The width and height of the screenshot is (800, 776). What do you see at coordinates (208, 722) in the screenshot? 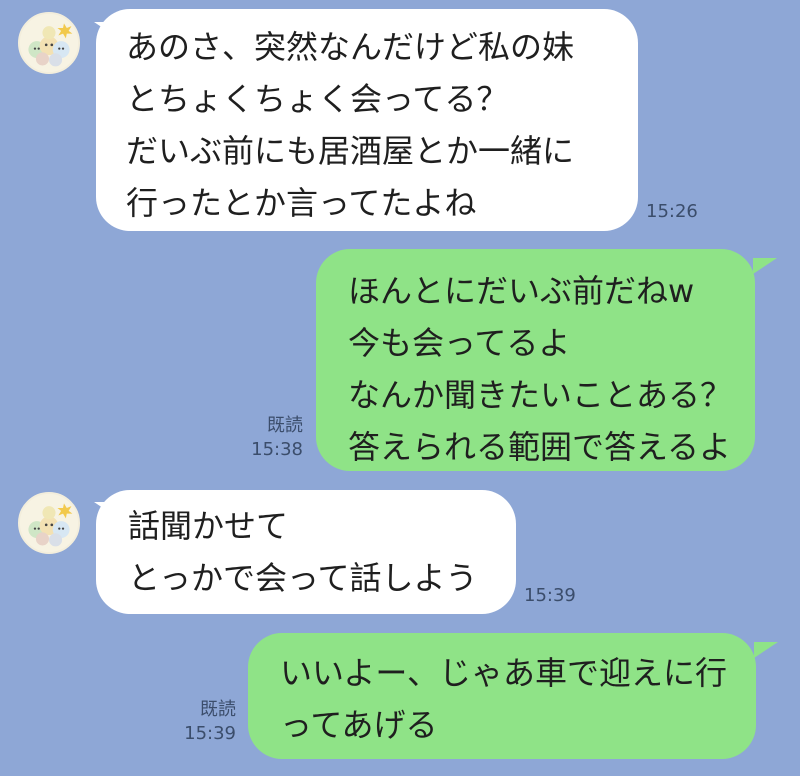
I see `message-meta: 既読 15:39` at bounding box center [208, 722].